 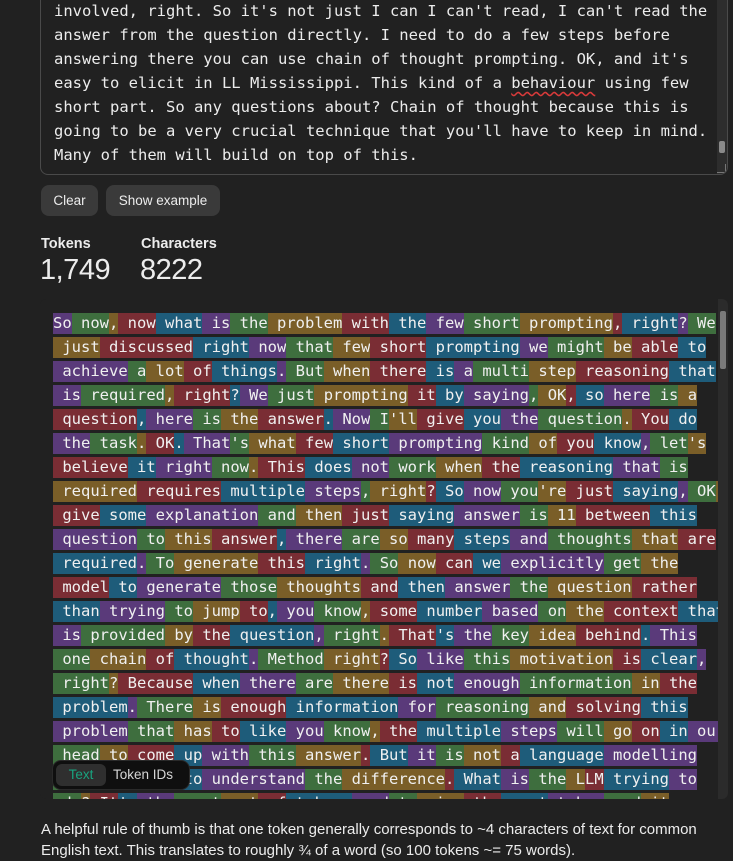 What do you see at coordinates (674, 635) in the screenshot?
I see `token: This` at bounding box center [674, 635].